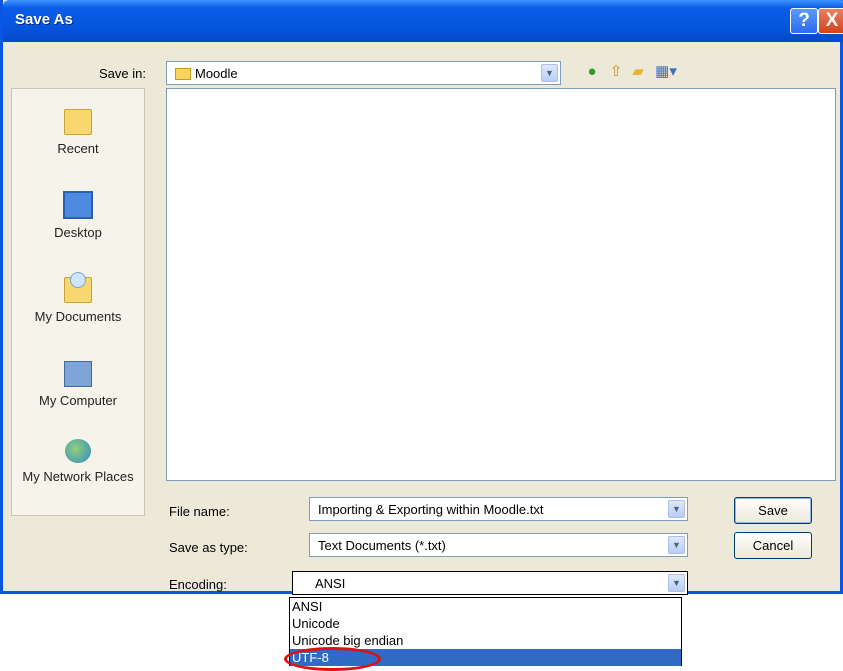  I want to click on place-my-computer: My Computer, so click(78, 384).